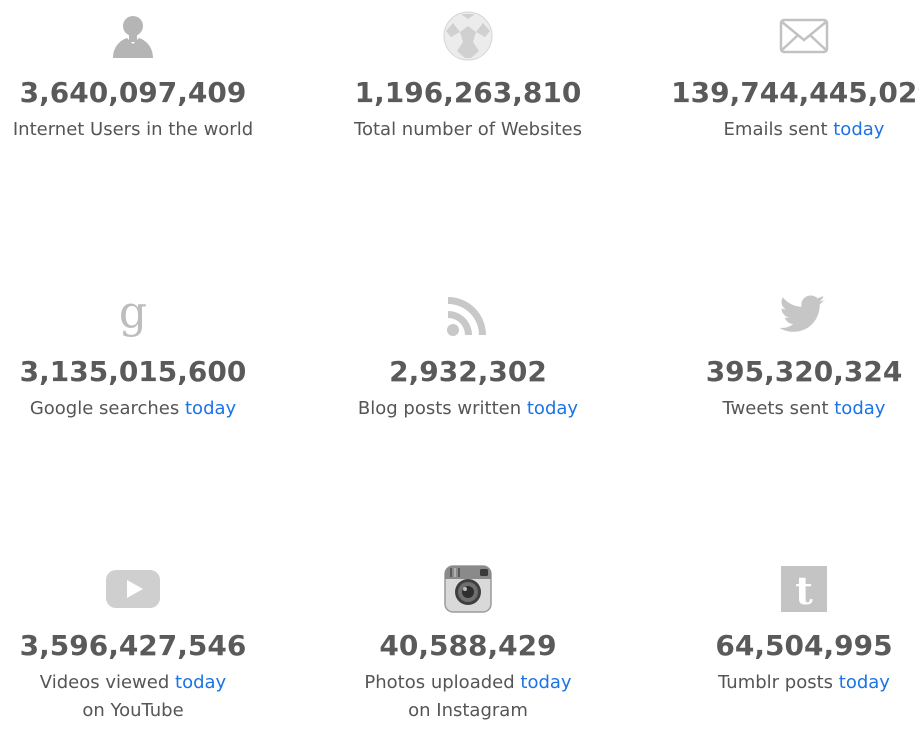  Describe the element at coordinates (803, 313) in the screenshot. I see `twitter-bird-icon` at that location.